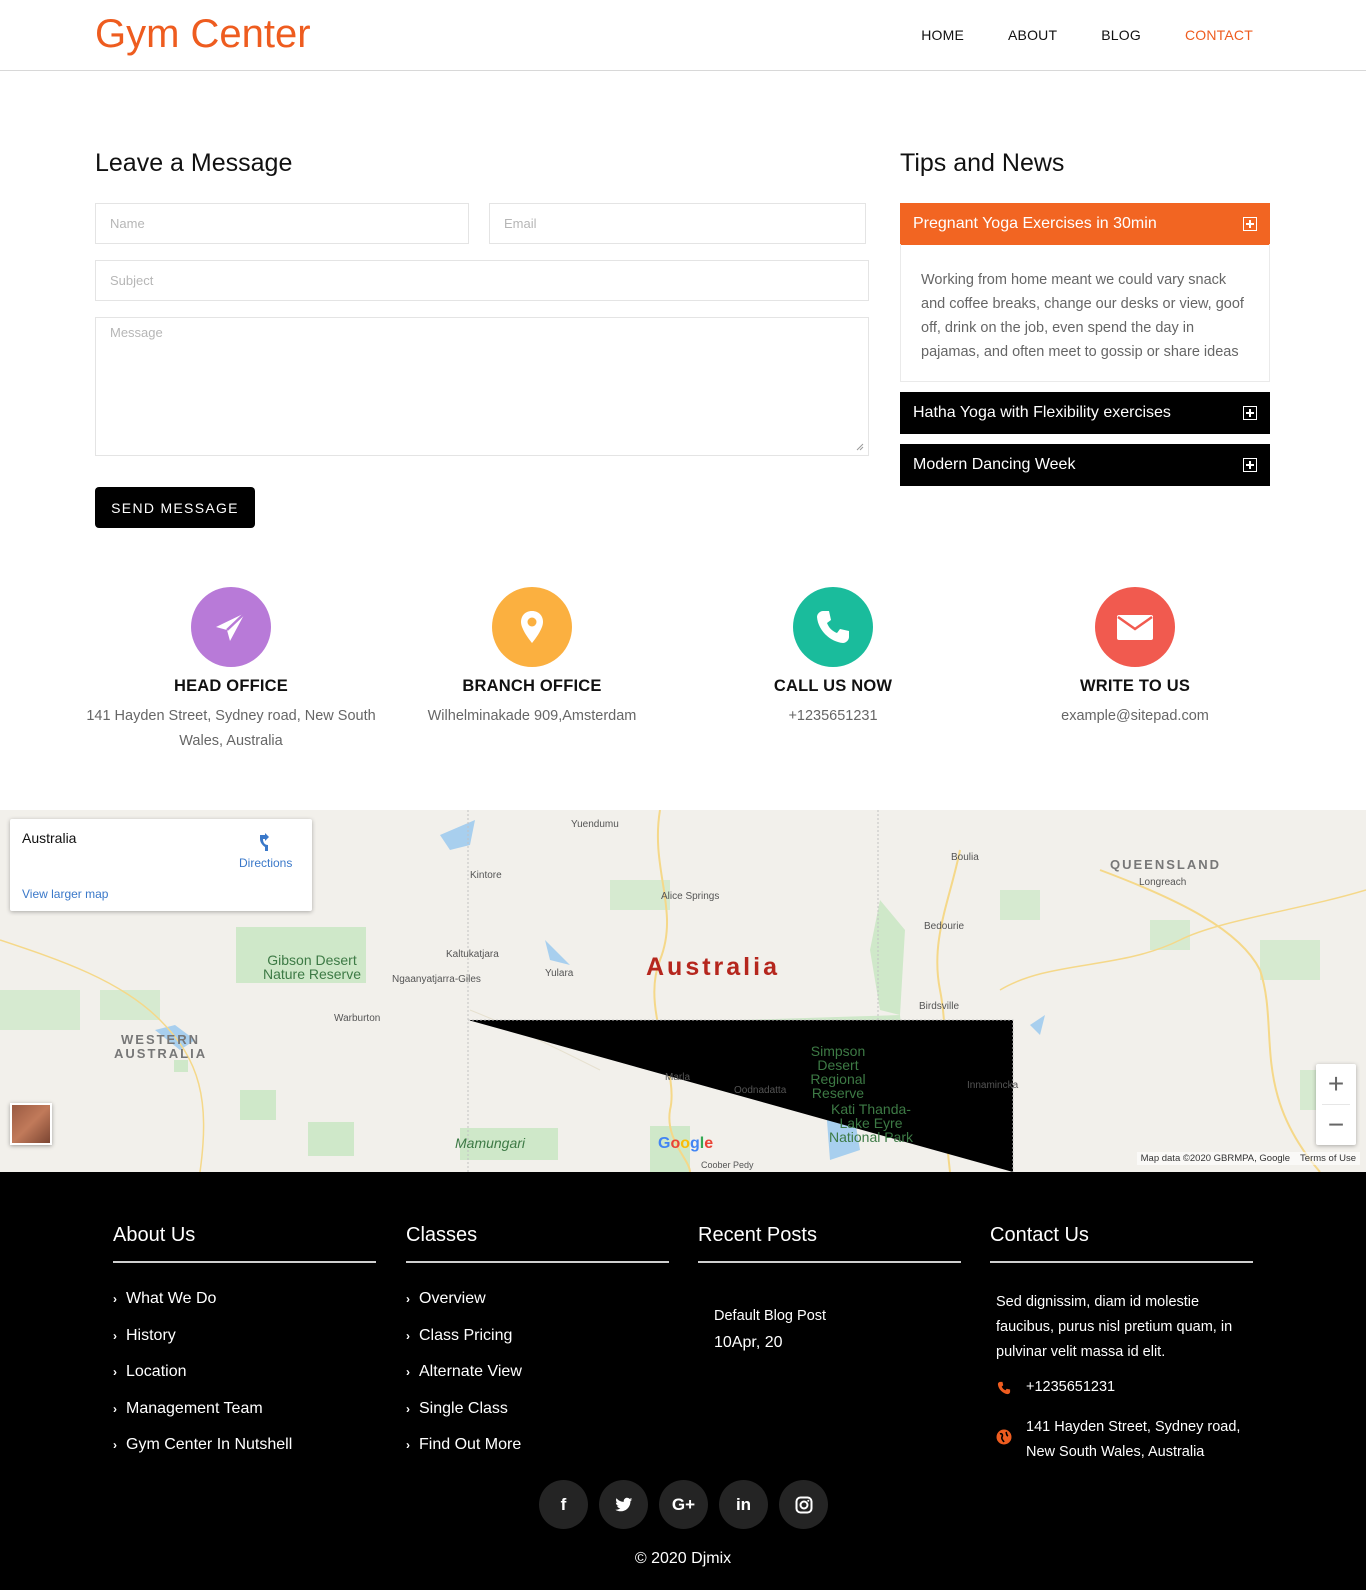  Describe the element at coordinates (829, 1288) in the screenshot. I see `footer-recent-posts: Recent Posts Default Blog Post 10Apr, 20` at that location.